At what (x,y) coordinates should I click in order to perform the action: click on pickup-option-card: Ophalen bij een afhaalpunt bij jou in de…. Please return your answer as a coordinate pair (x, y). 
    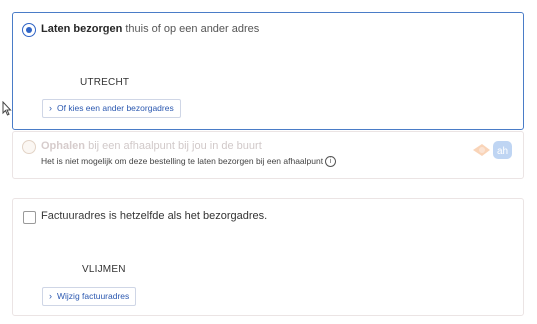
    Looking at the image, I should click on (268, 155).